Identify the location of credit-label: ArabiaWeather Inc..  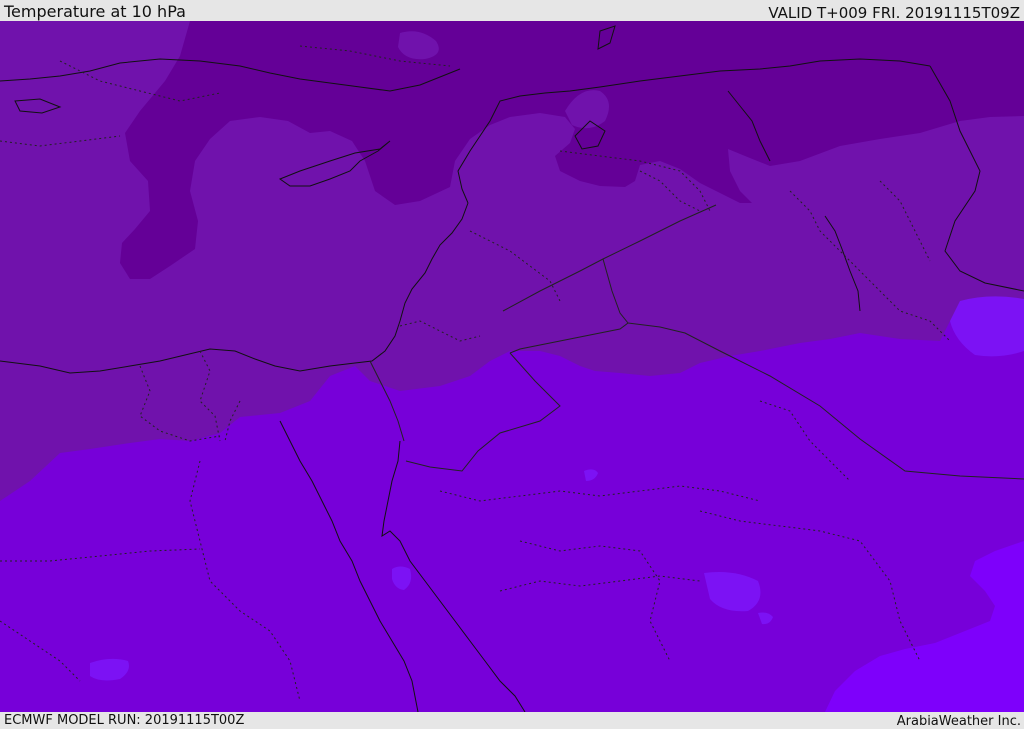
(958, 721).